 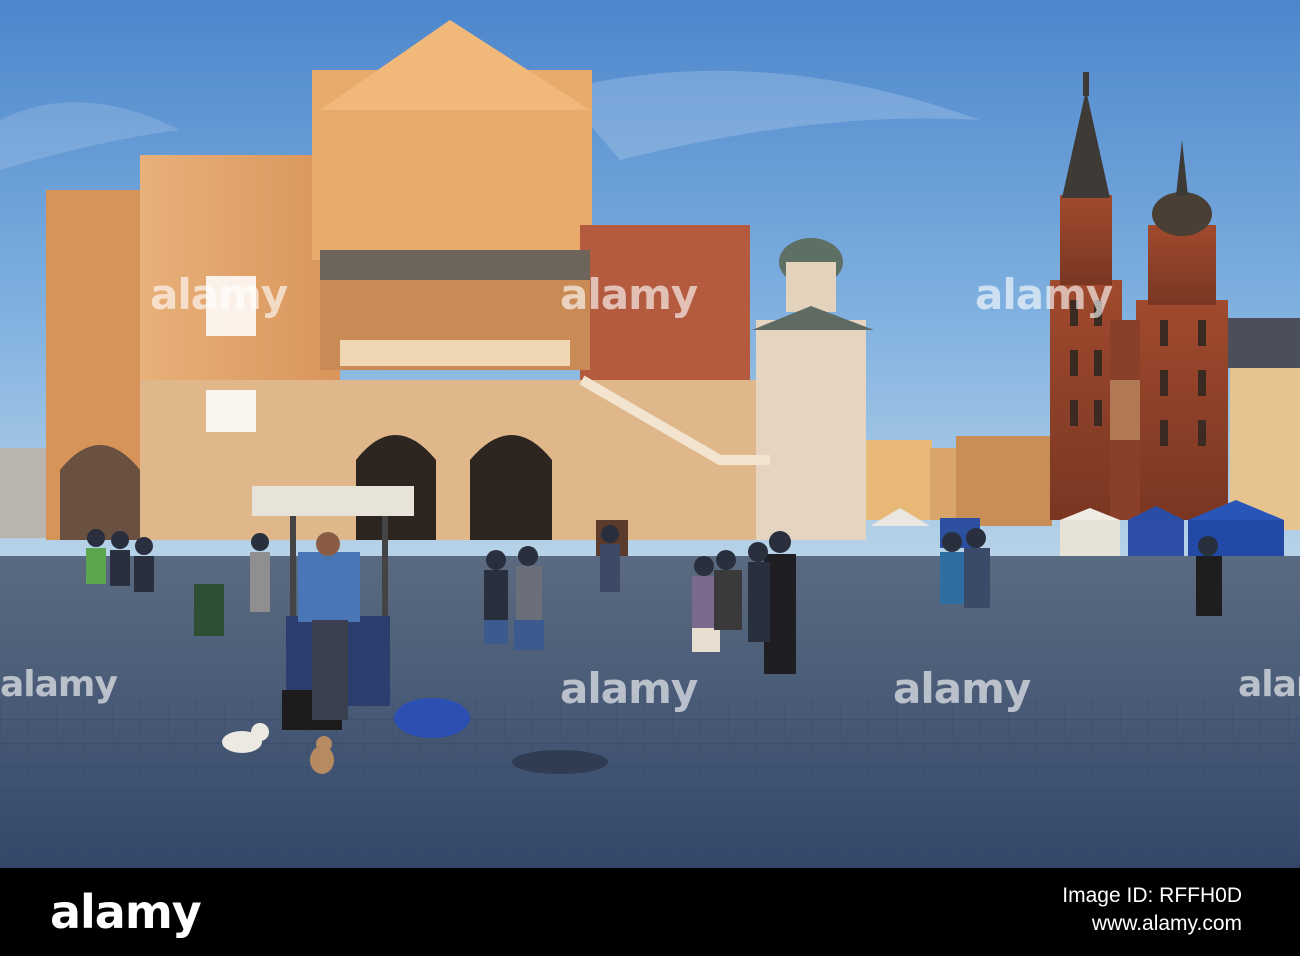 What do you see at coordinates (126, 912) in the screenshot?
I see `alamy-logo: alamy` at bounding box center [126, 912].